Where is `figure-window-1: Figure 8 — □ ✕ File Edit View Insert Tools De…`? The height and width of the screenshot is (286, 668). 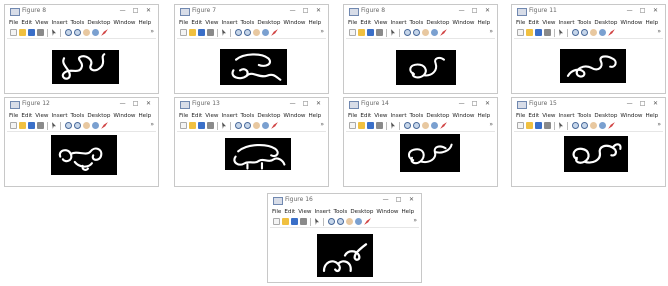
figure-window-1: Figure 8 — □ ✕ File Edit View Insert Tools De… is located at coordinates (81, 49).